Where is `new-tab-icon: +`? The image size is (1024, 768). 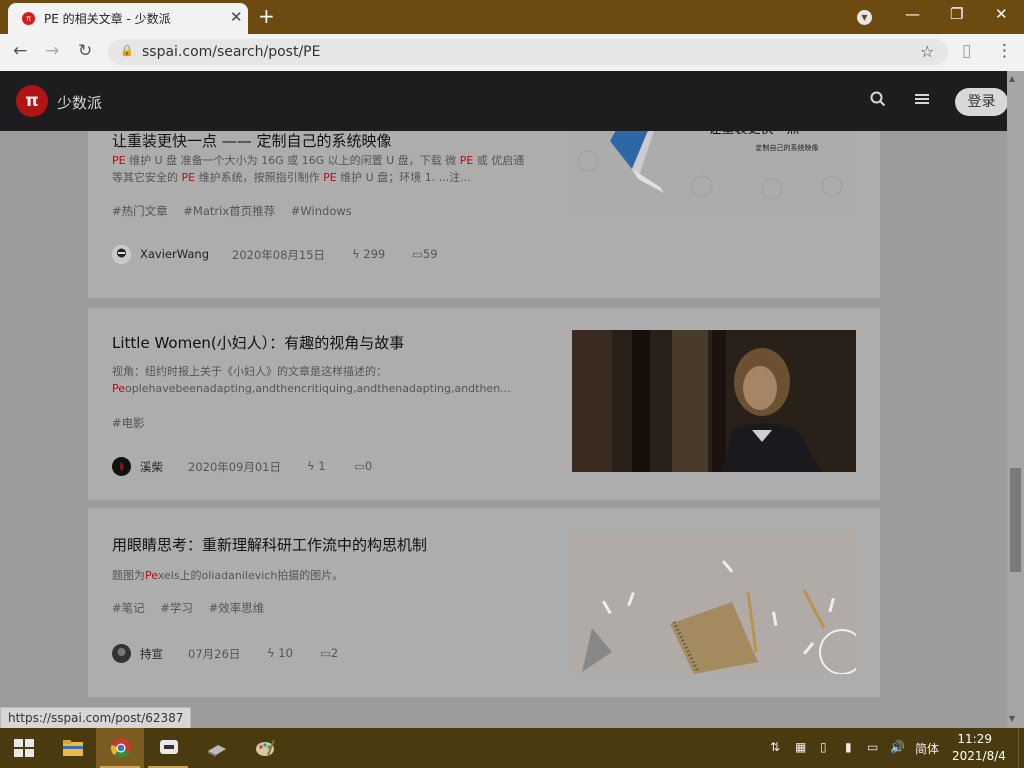 new-tab-icon: + is located at coordinates (266, 16).